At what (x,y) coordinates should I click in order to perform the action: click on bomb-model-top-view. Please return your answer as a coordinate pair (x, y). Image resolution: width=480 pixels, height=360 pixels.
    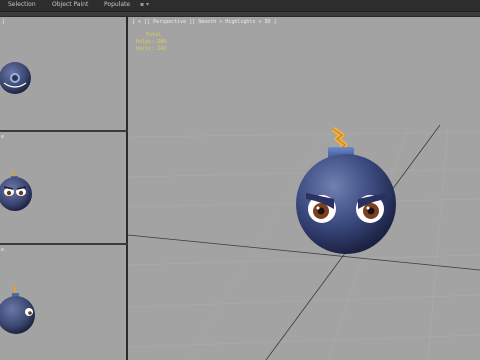
    Looking at the image, I should click on (15, 78).